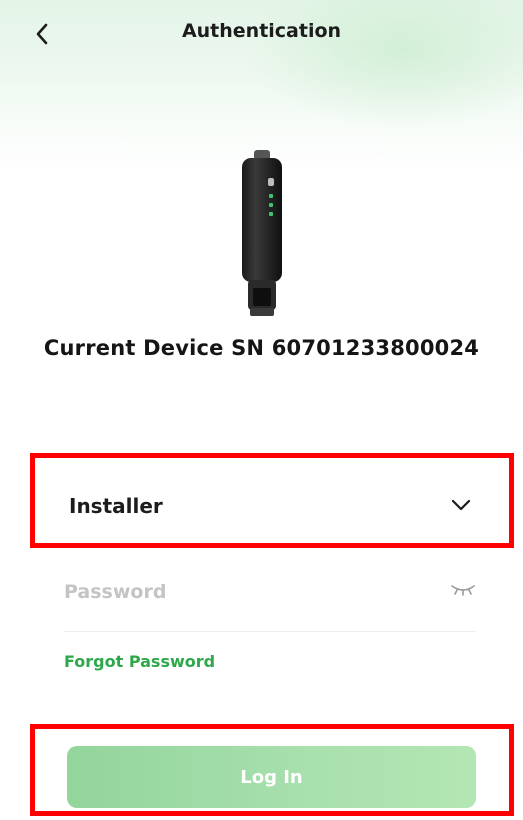 Image resolution: width=523 pixels, height=820 pixels. Describe the element at coordinates (262, 233) in the screenshot. I see `device-image` at that location.